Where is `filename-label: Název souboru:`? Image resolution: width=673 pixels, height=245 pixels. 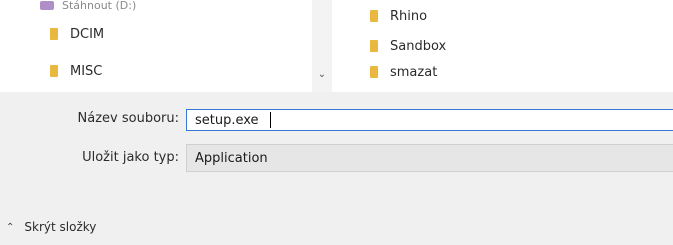 filename-label: Název souboru: is located at coordinates (128, 118).